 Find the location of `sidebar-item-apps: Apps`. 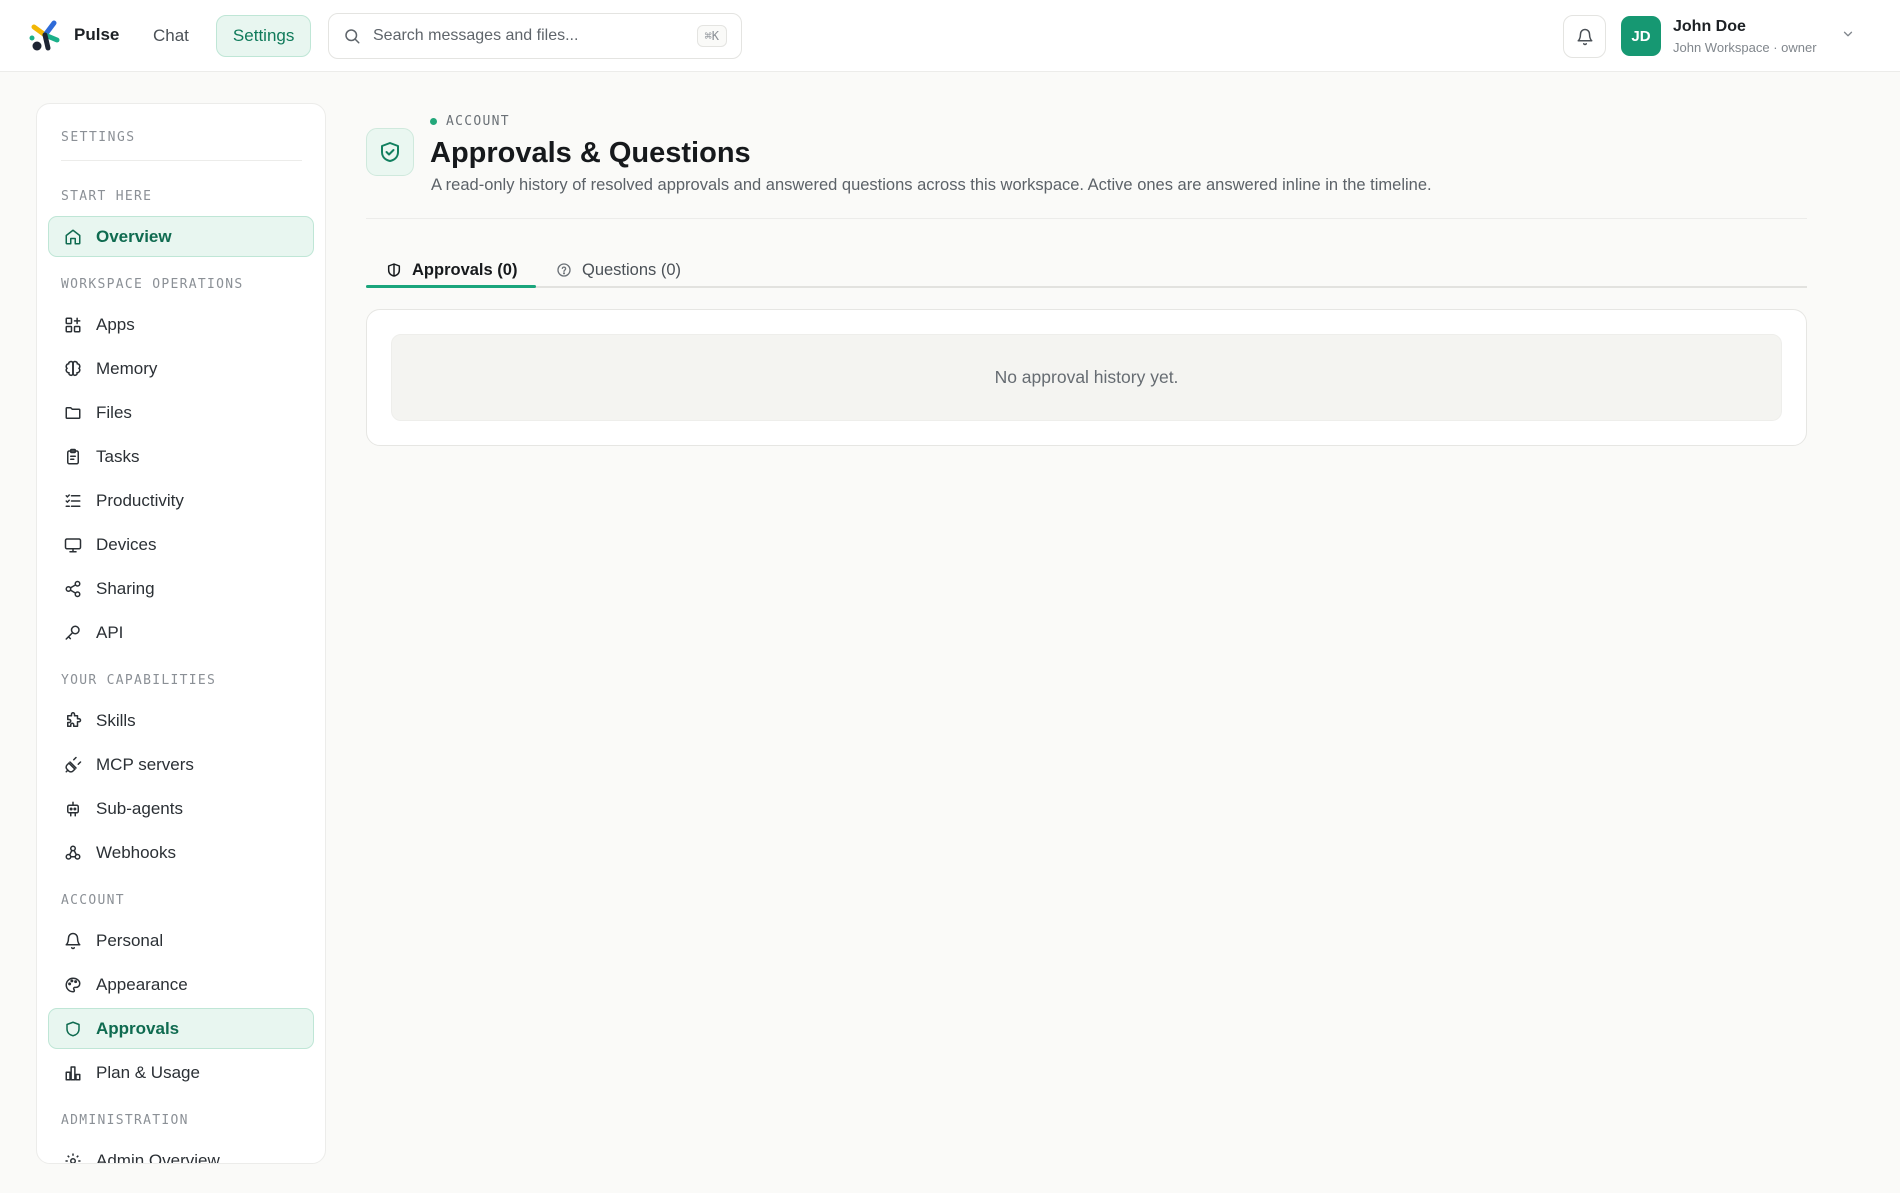

sidebar-item-apps: Apps is located at coordinates (181, 324).